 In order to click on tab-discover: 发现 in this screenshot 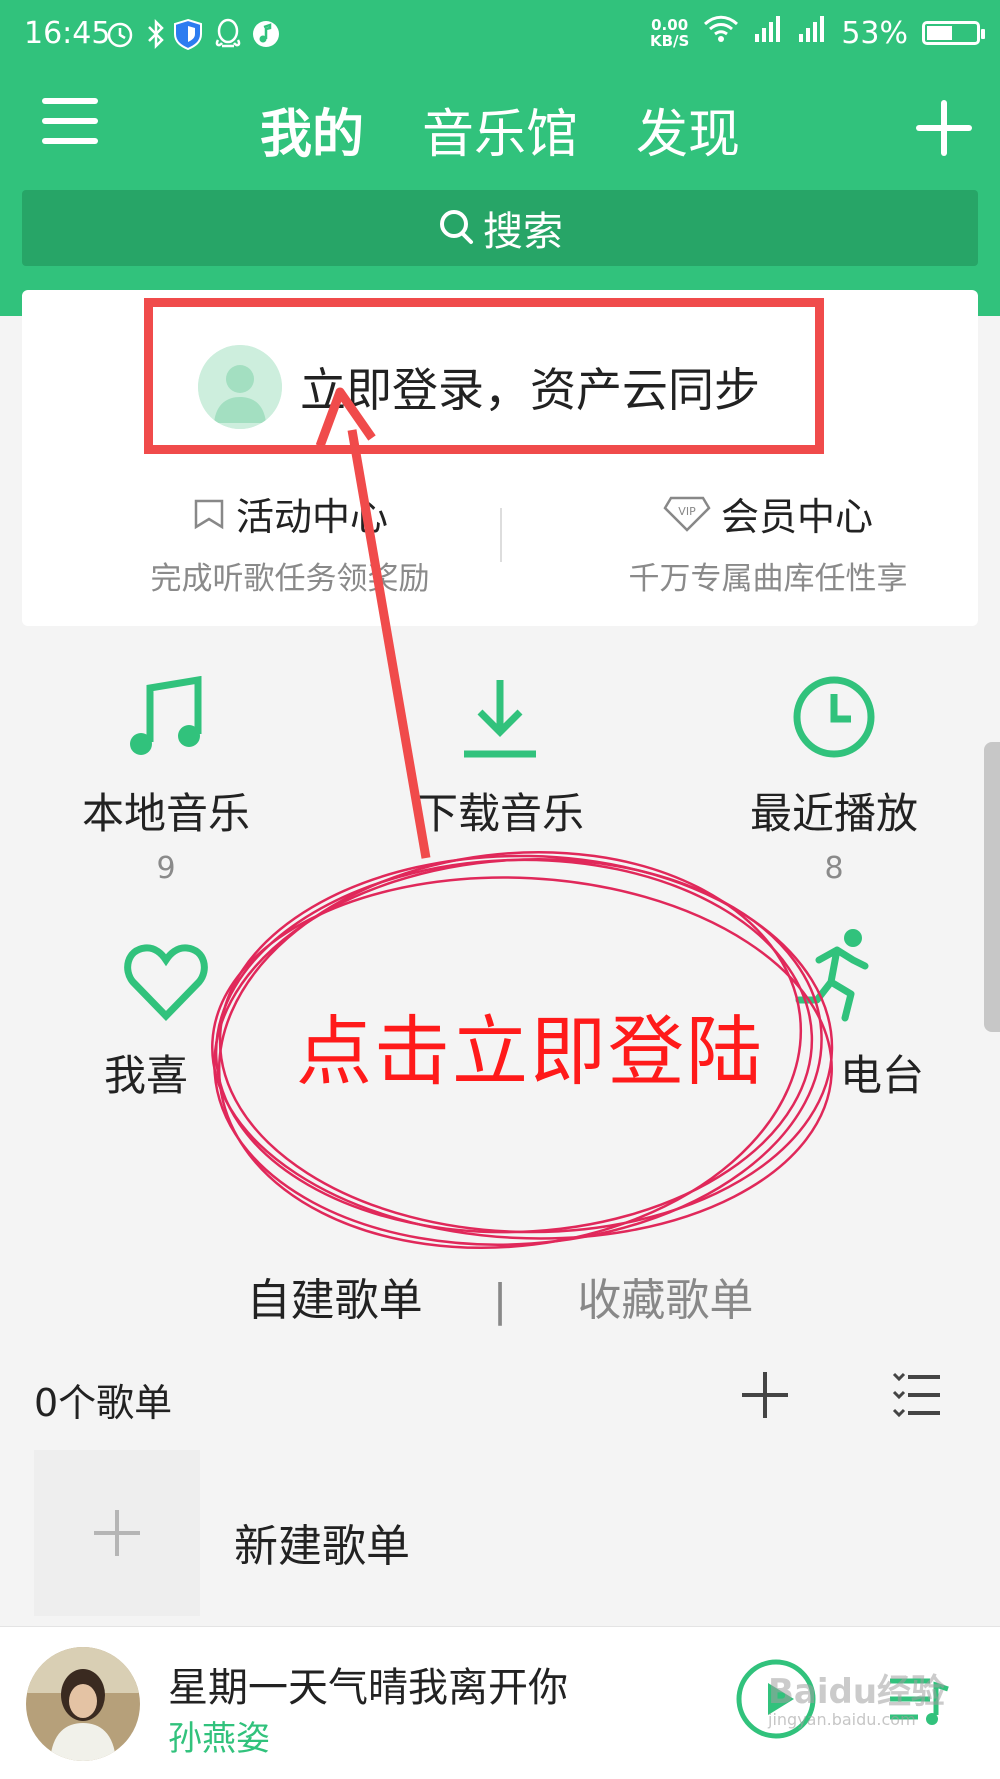, I will do `click(688, 129)`.